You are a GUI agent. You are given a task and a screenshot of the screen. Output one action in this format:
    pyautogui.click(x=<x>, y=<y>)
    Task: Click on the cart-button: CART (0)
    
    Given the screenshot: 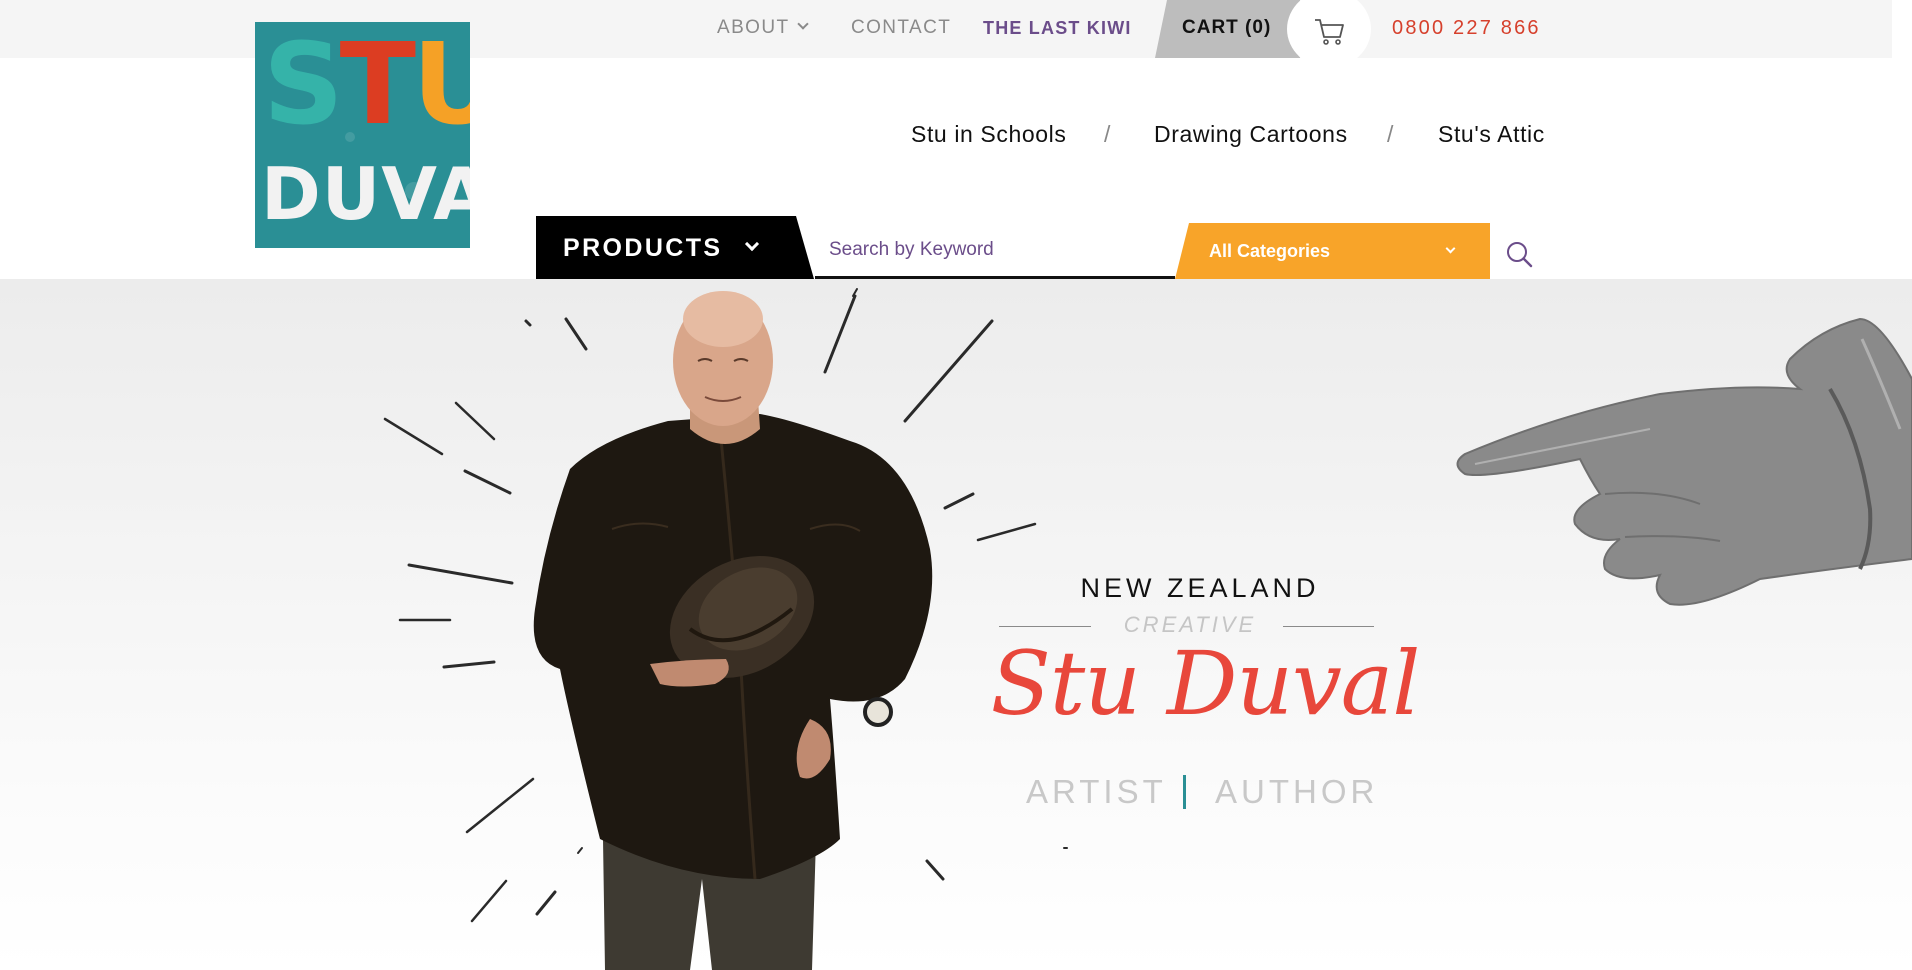 What is the action you would take?
    pyautogui.click(x=1227, y=29)
    